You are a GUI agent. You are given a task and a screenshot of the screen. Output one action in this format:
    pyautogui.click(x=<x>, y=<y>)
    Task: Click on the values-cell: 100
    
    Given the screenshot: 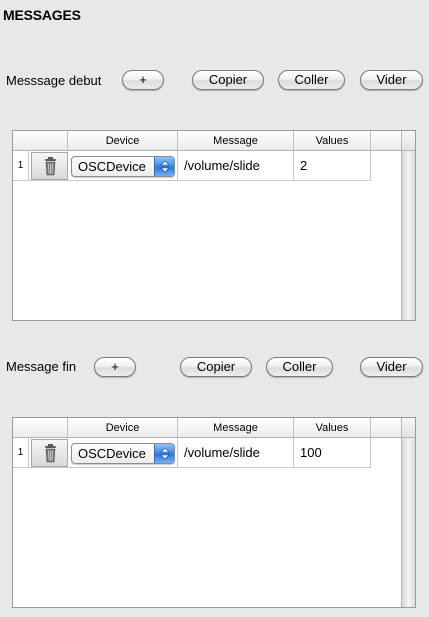 What is the action you would take?
    pyautogui.click(x=332, y=453)
    